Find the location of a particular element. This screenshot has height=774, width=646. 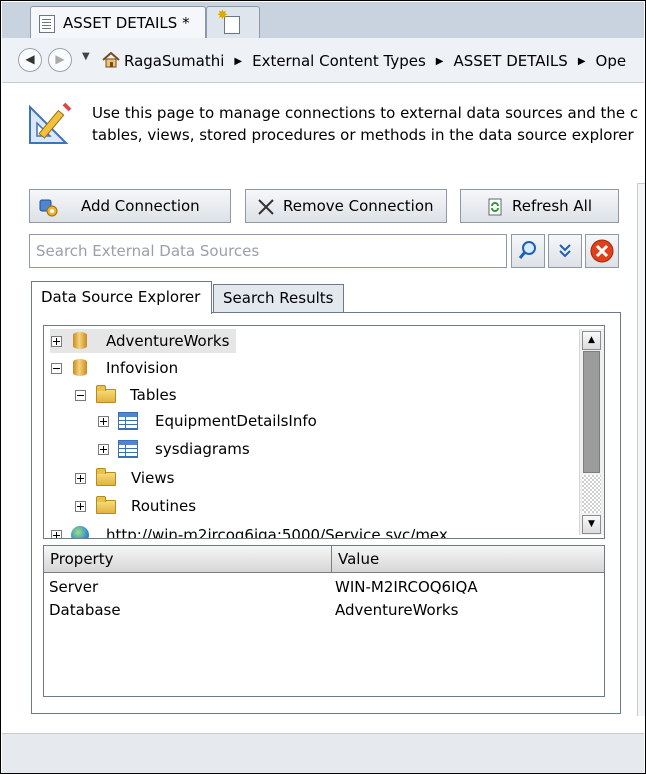

tab-data-source-explorer: Data Source Explorer is located at coordinates (121, 297).